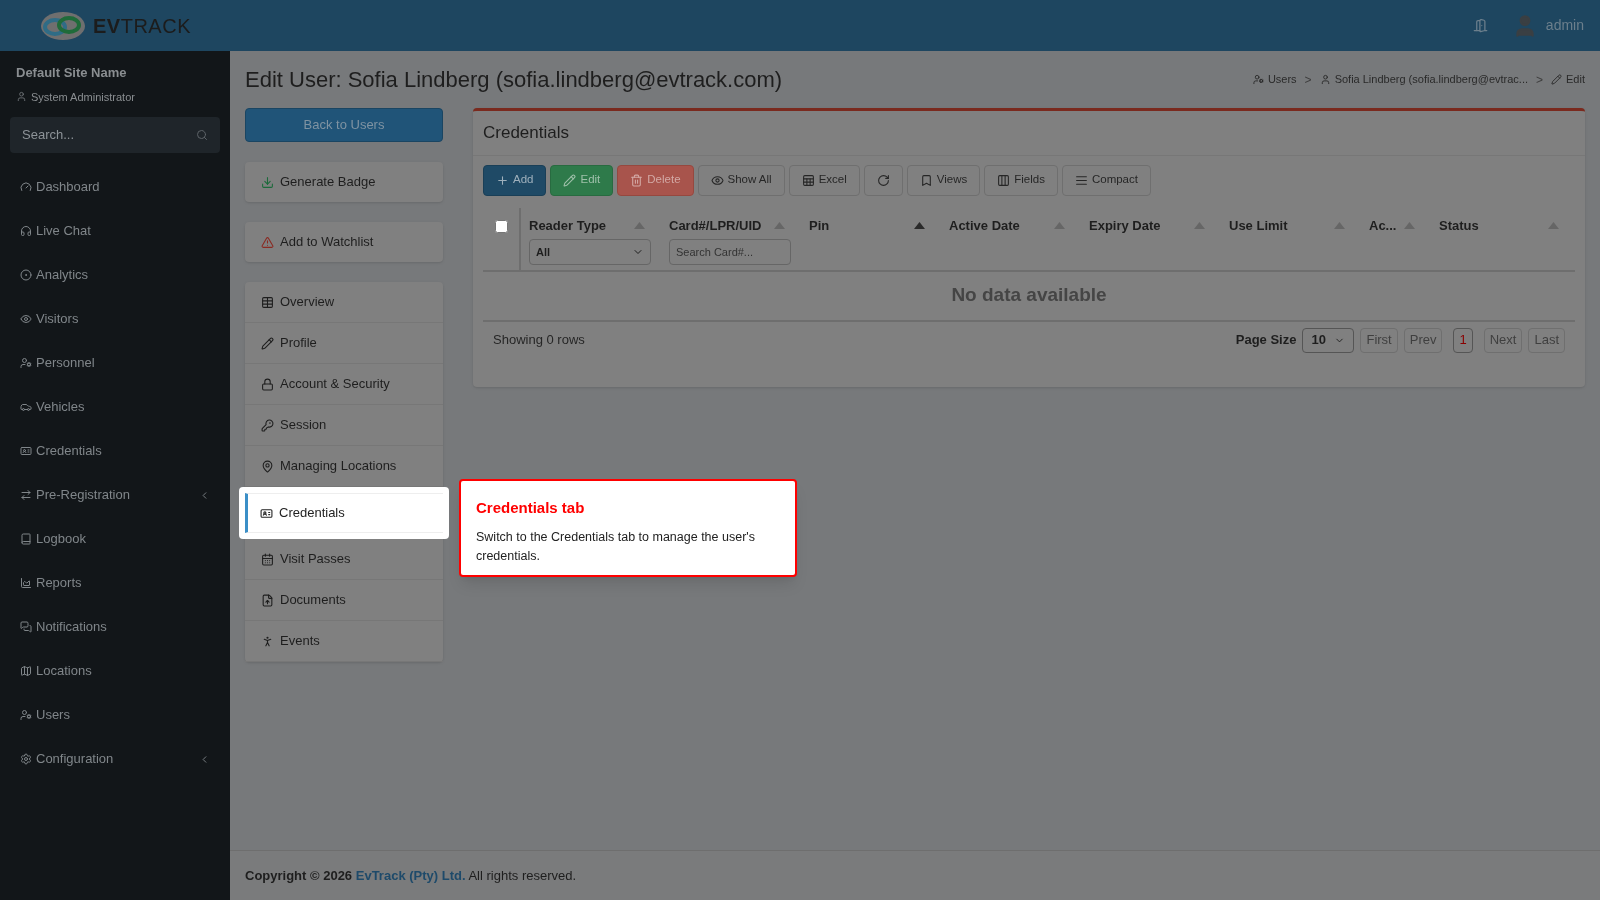 Image resolution: width=1600 pixels, height=900 pixels. What do you see at coordinates (883, 180) in the screenshot?
I see `toolbar-button` at bounding box center [883, 180].